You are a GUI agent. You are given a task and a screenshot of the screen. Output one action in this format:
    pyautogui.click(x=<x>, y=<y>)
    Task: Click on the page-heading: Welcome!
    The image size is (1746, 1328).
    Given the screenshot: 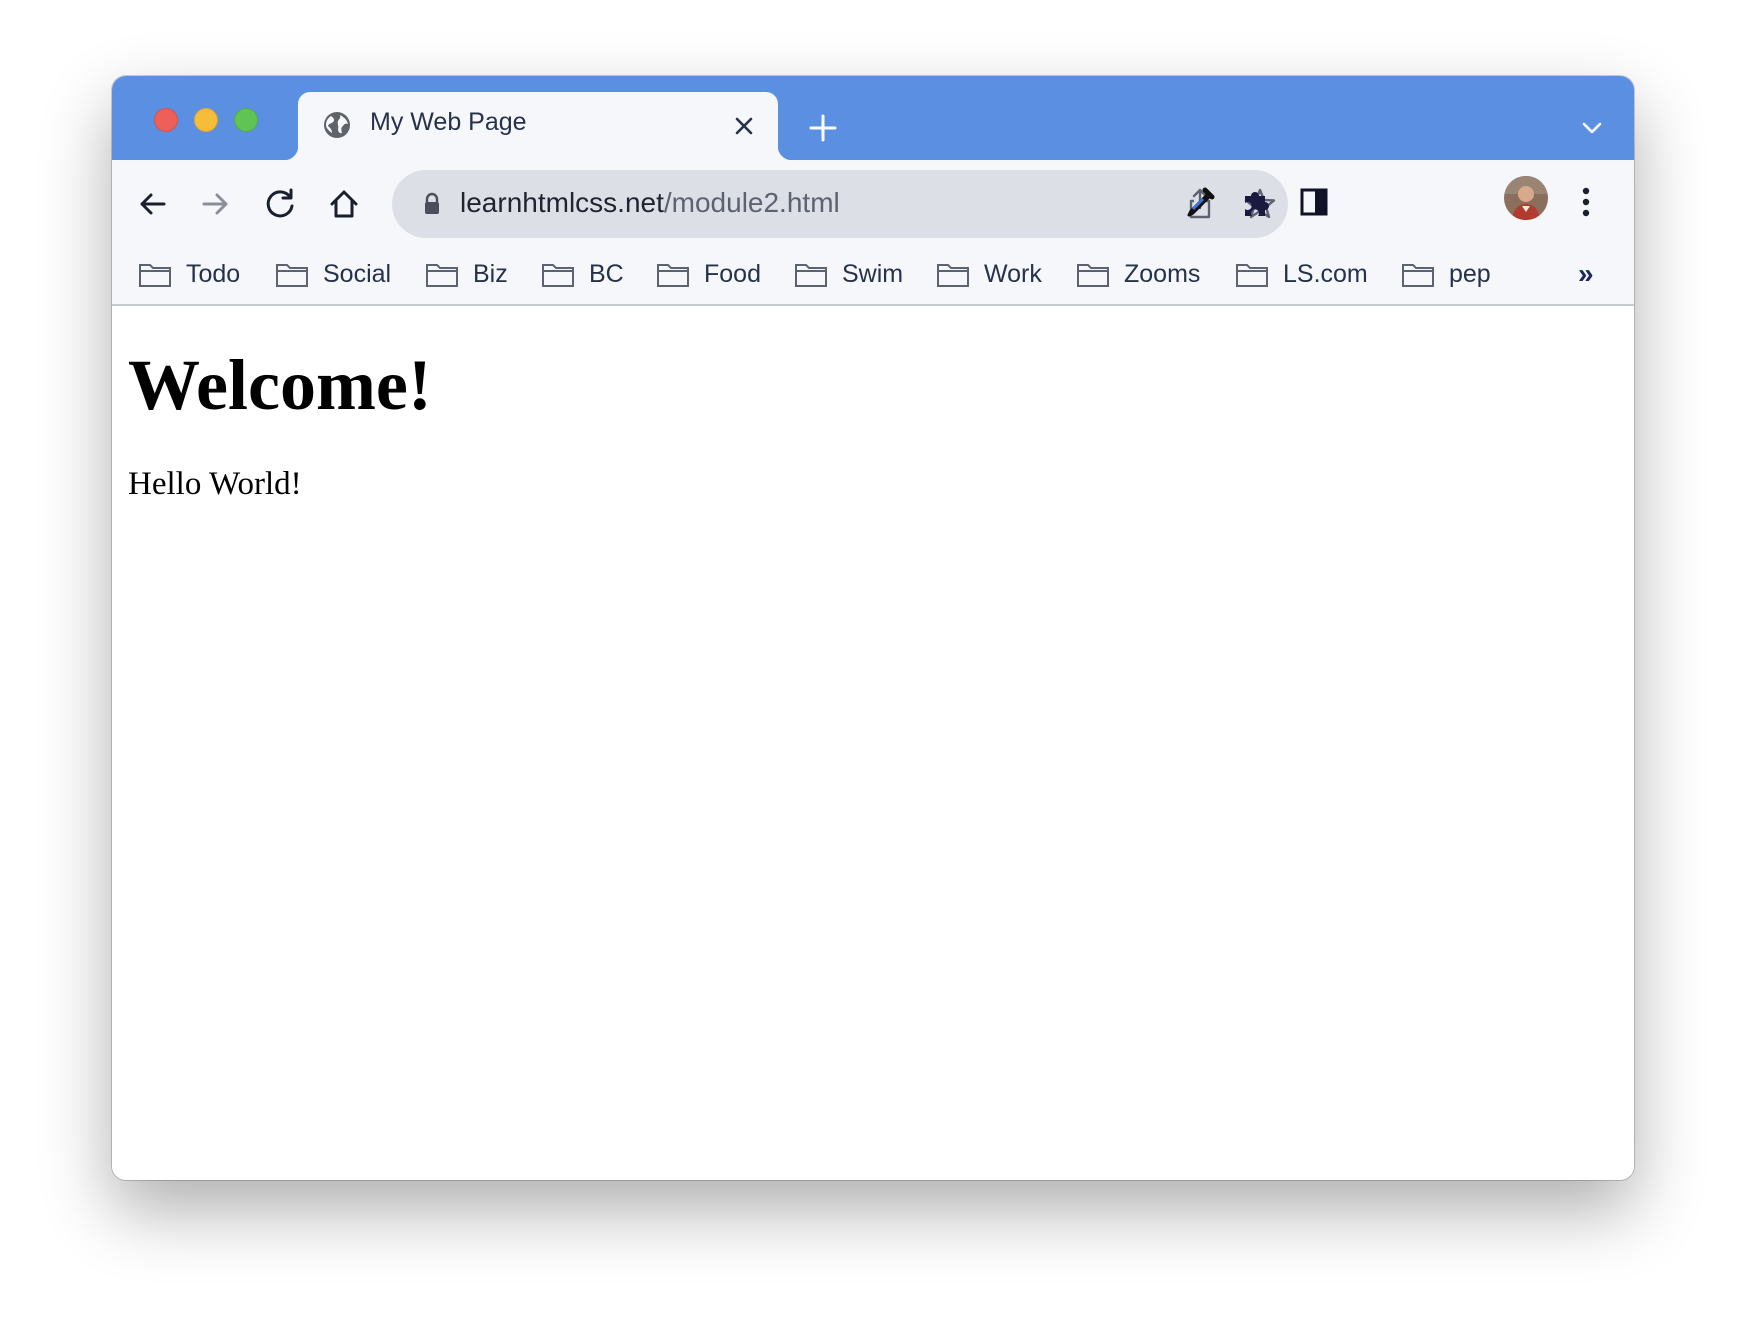 What is the action you would take?
    pyautogui.click(x=280, y=385)
    